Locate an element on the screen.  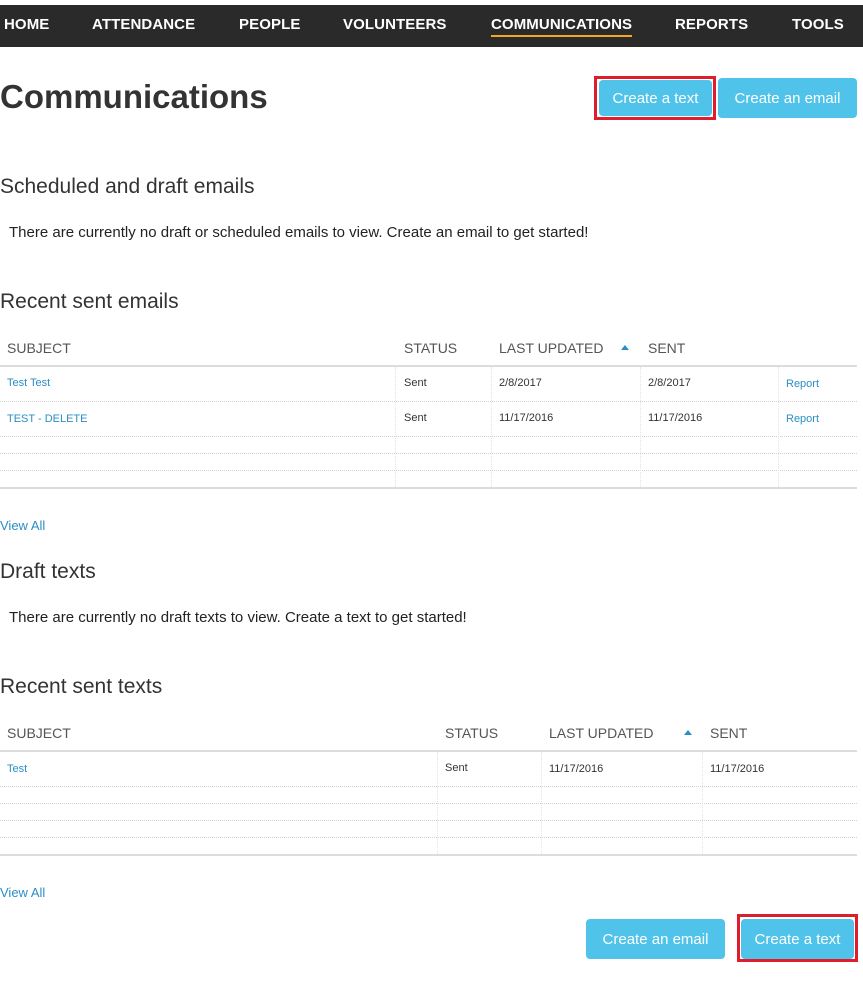
text-last-updated: 11/17/2016 is located at coordinates (576, 769).